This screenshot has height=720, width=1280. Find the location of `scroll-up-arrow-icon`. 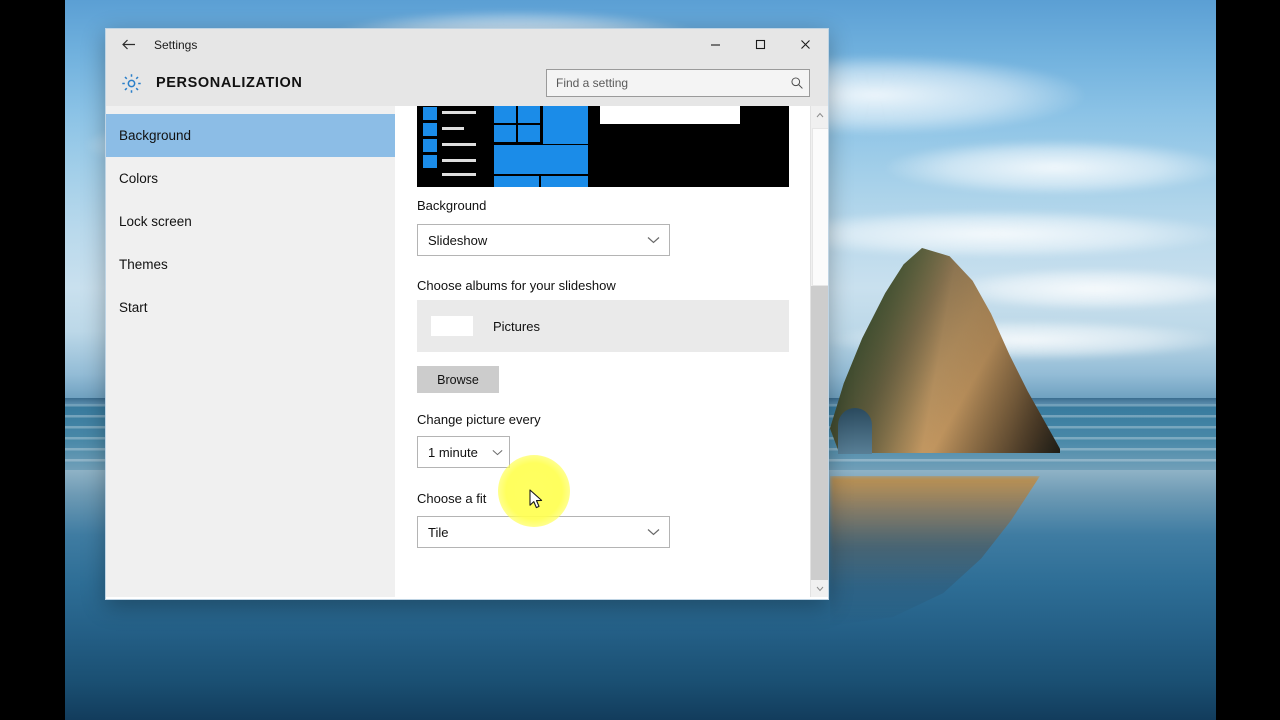

scroll-up-arrow-icon is located at coordinates (819, 114).